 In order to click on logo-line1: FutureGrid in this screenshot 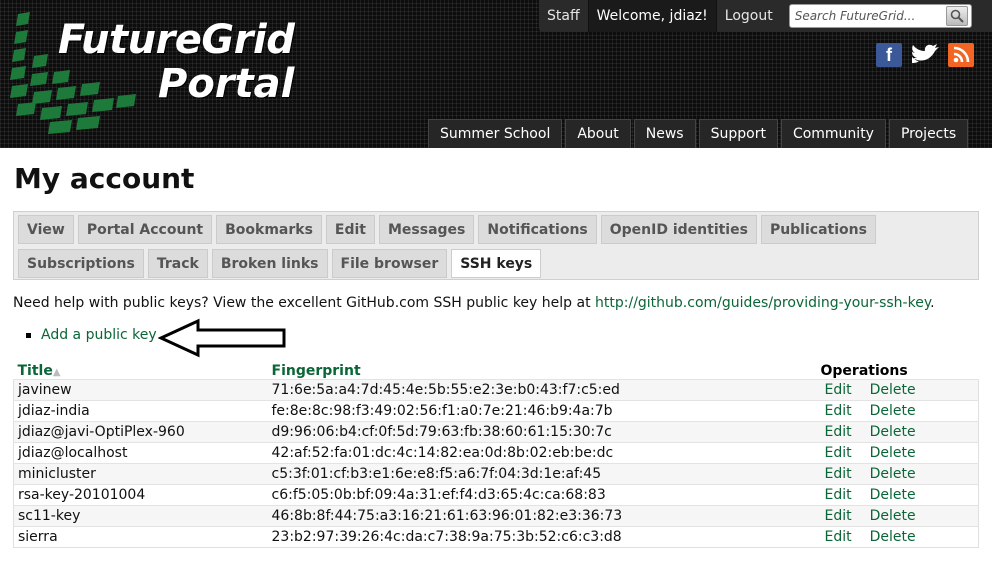, I will do `click(176, 40)`.